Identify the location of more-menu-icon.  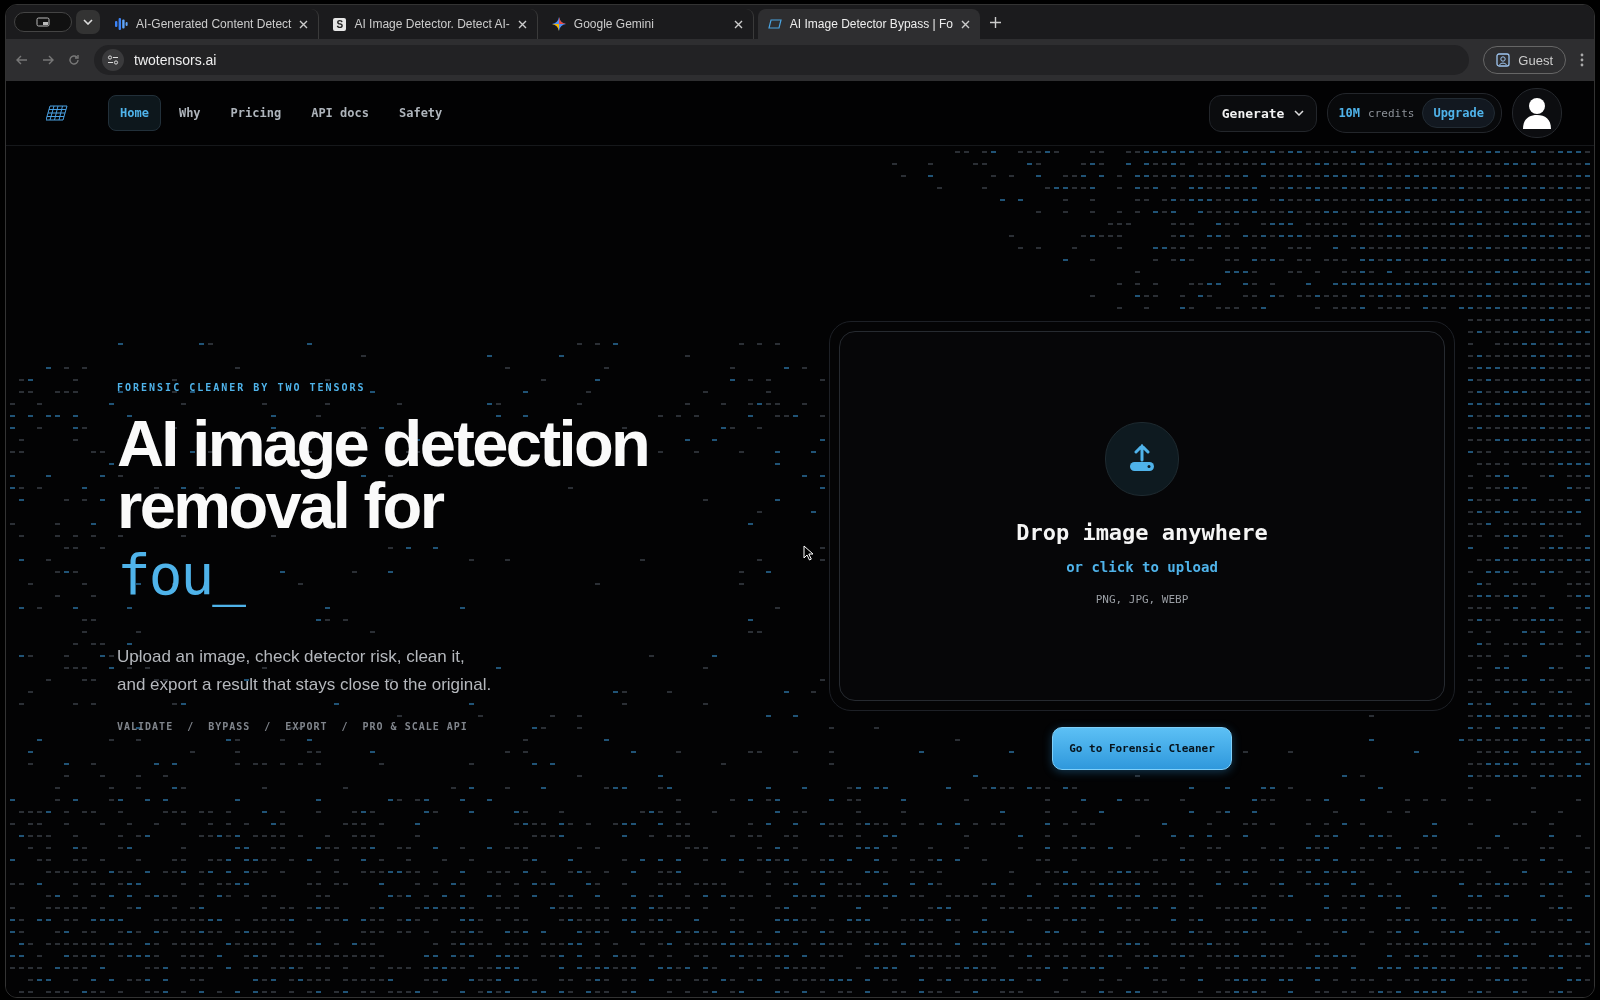
(1582, 60).